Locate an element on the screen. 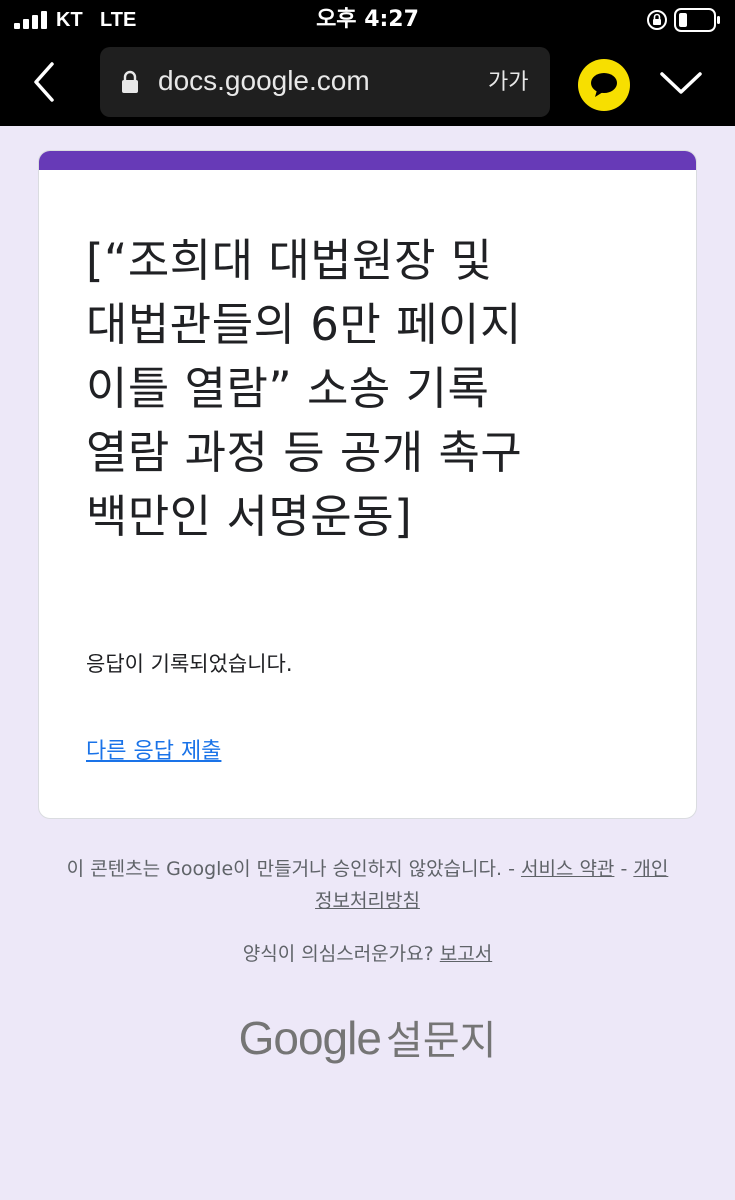 The image size is (735, 1200). text-size-button: 가가 is located at coordinates (508, 83).